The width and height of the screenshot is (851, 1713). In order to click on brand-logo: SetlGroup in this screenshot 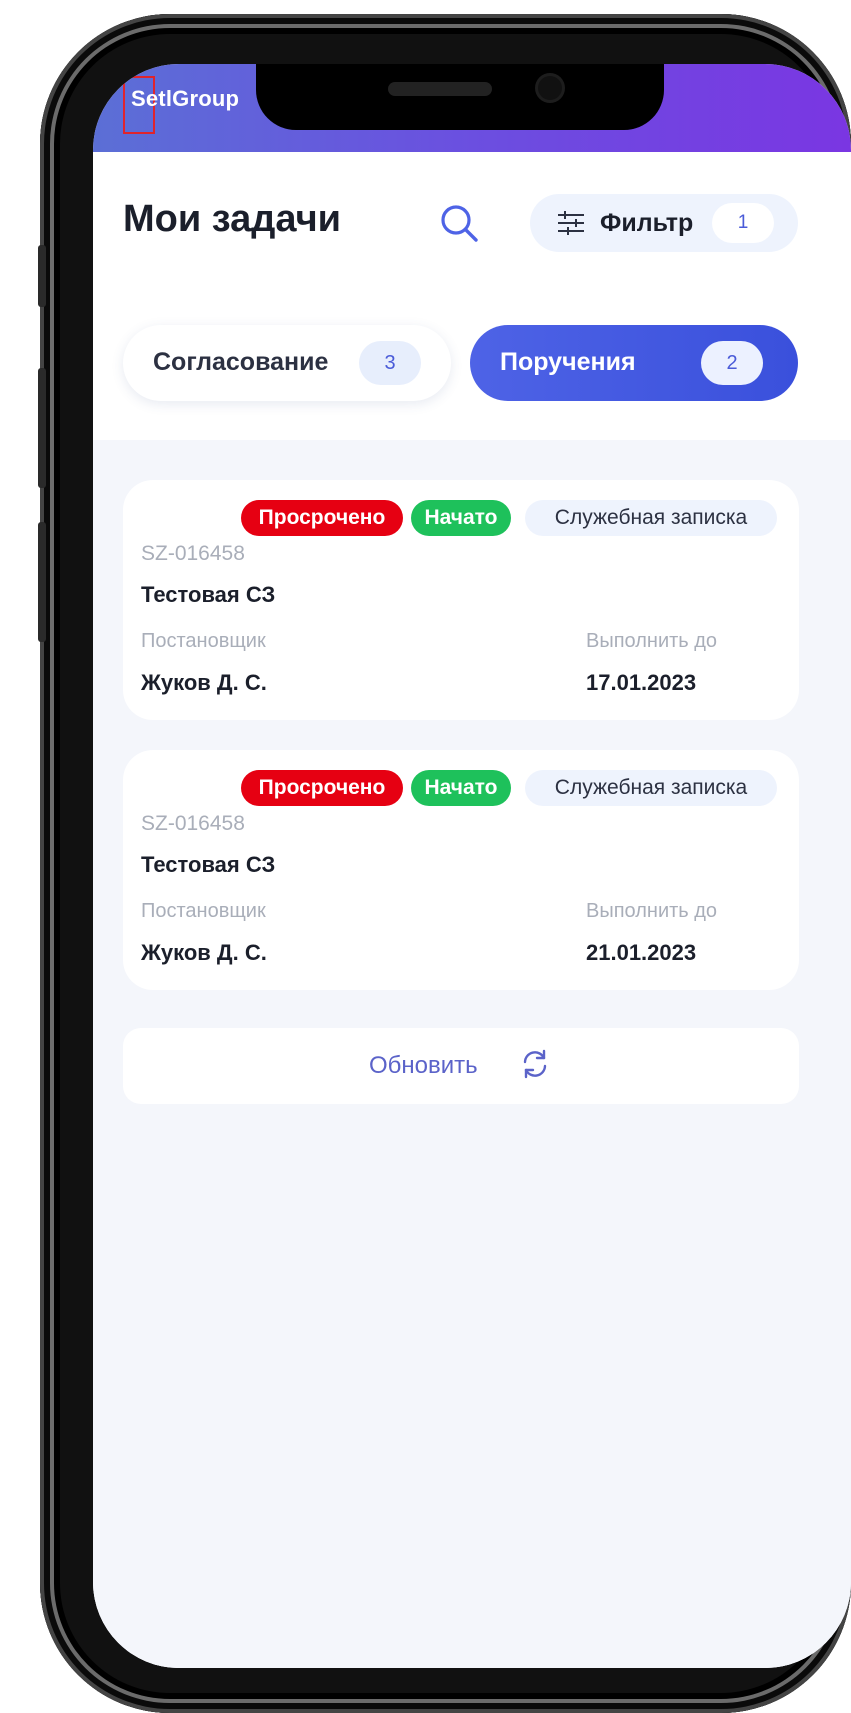, I will do `click(185, 98)`.